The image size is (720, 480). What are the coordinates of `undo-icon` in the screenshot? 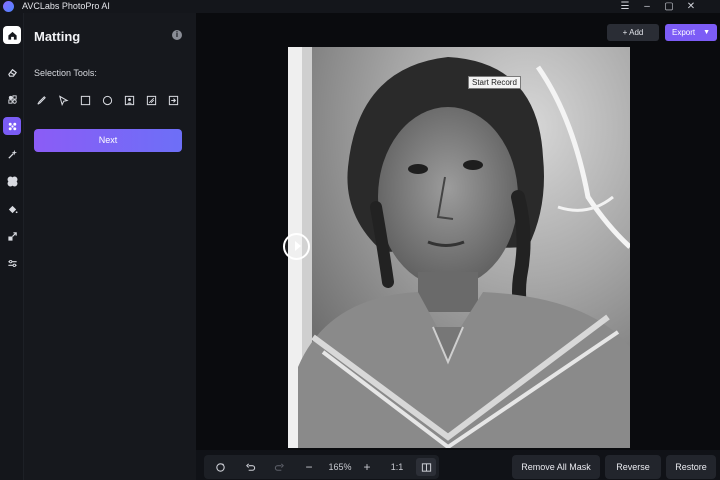 It's located at (250, 467).